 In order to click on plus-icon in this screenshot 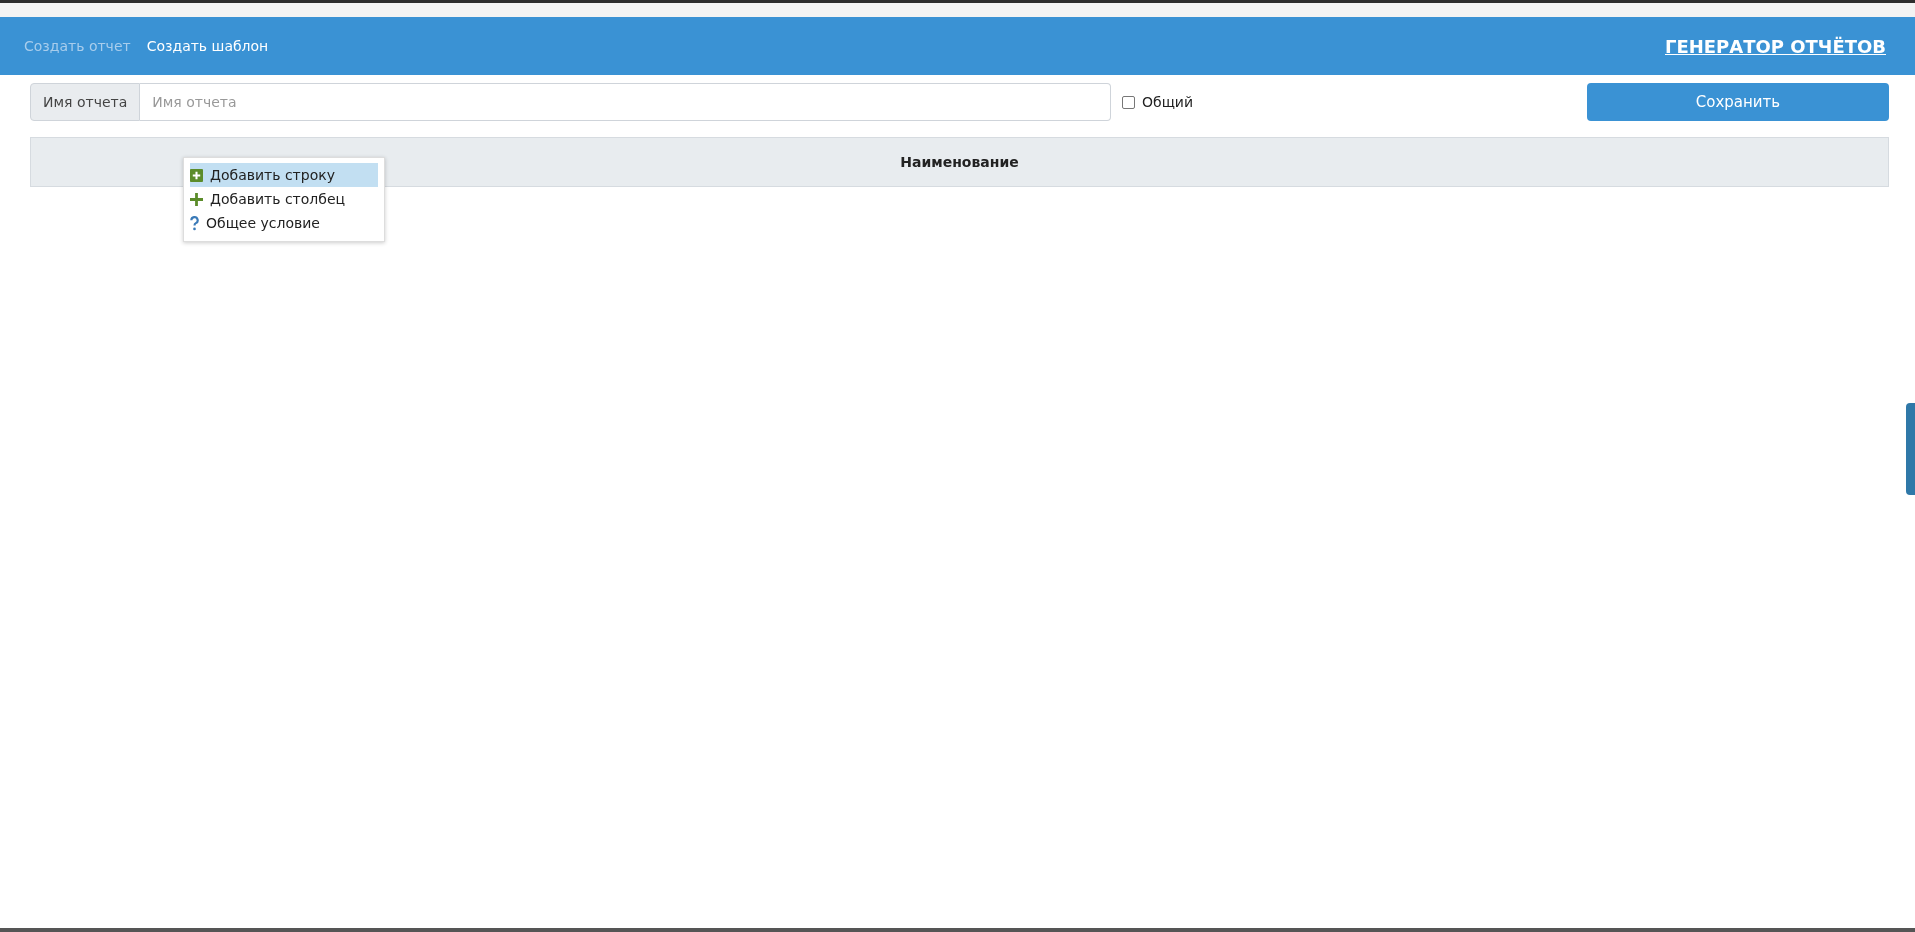, I will do `click(196, 199)`.